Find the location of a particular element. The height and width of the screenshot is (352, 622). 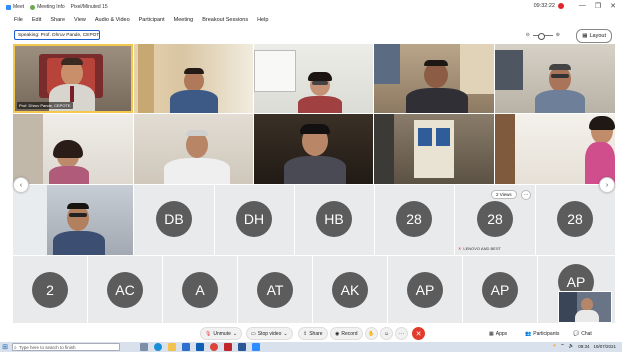

tray-date: 19/07/2021 is located at coordinates (604, 346).